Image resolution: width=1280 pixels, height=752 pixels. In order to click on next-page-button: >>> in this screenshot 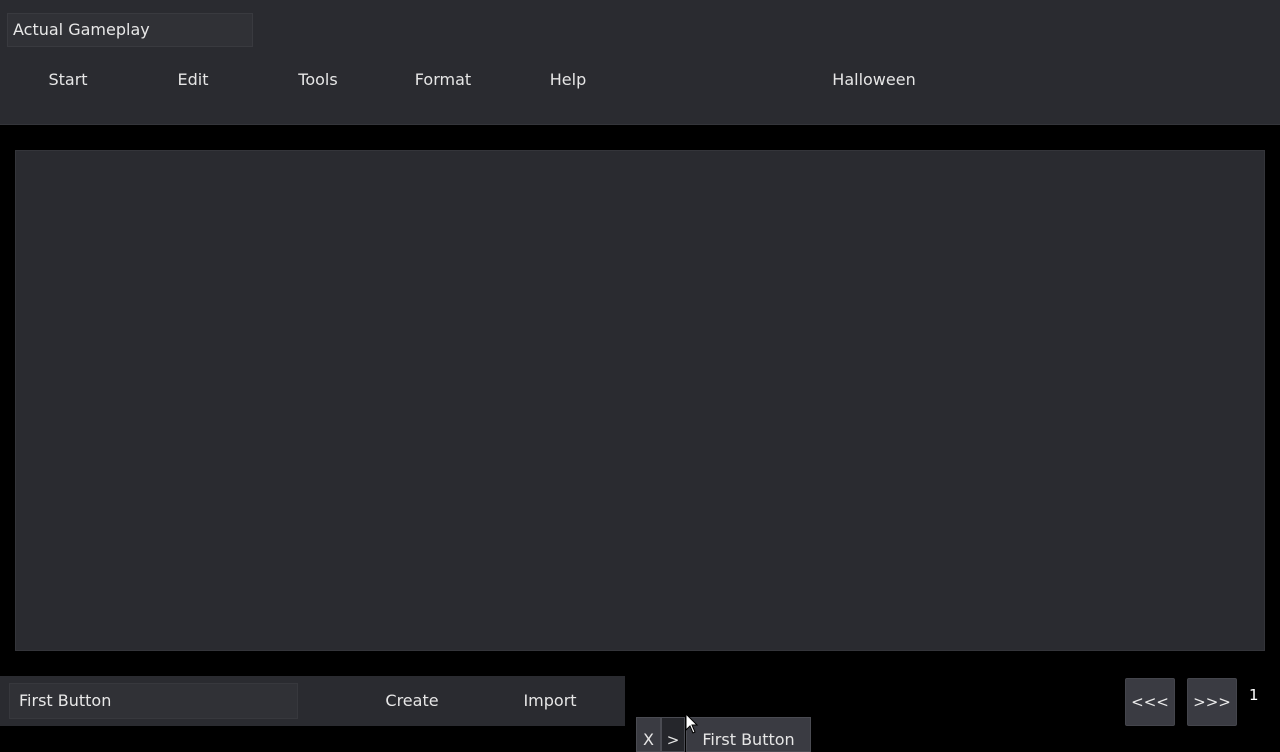, I will do `click(1212, 702)`.